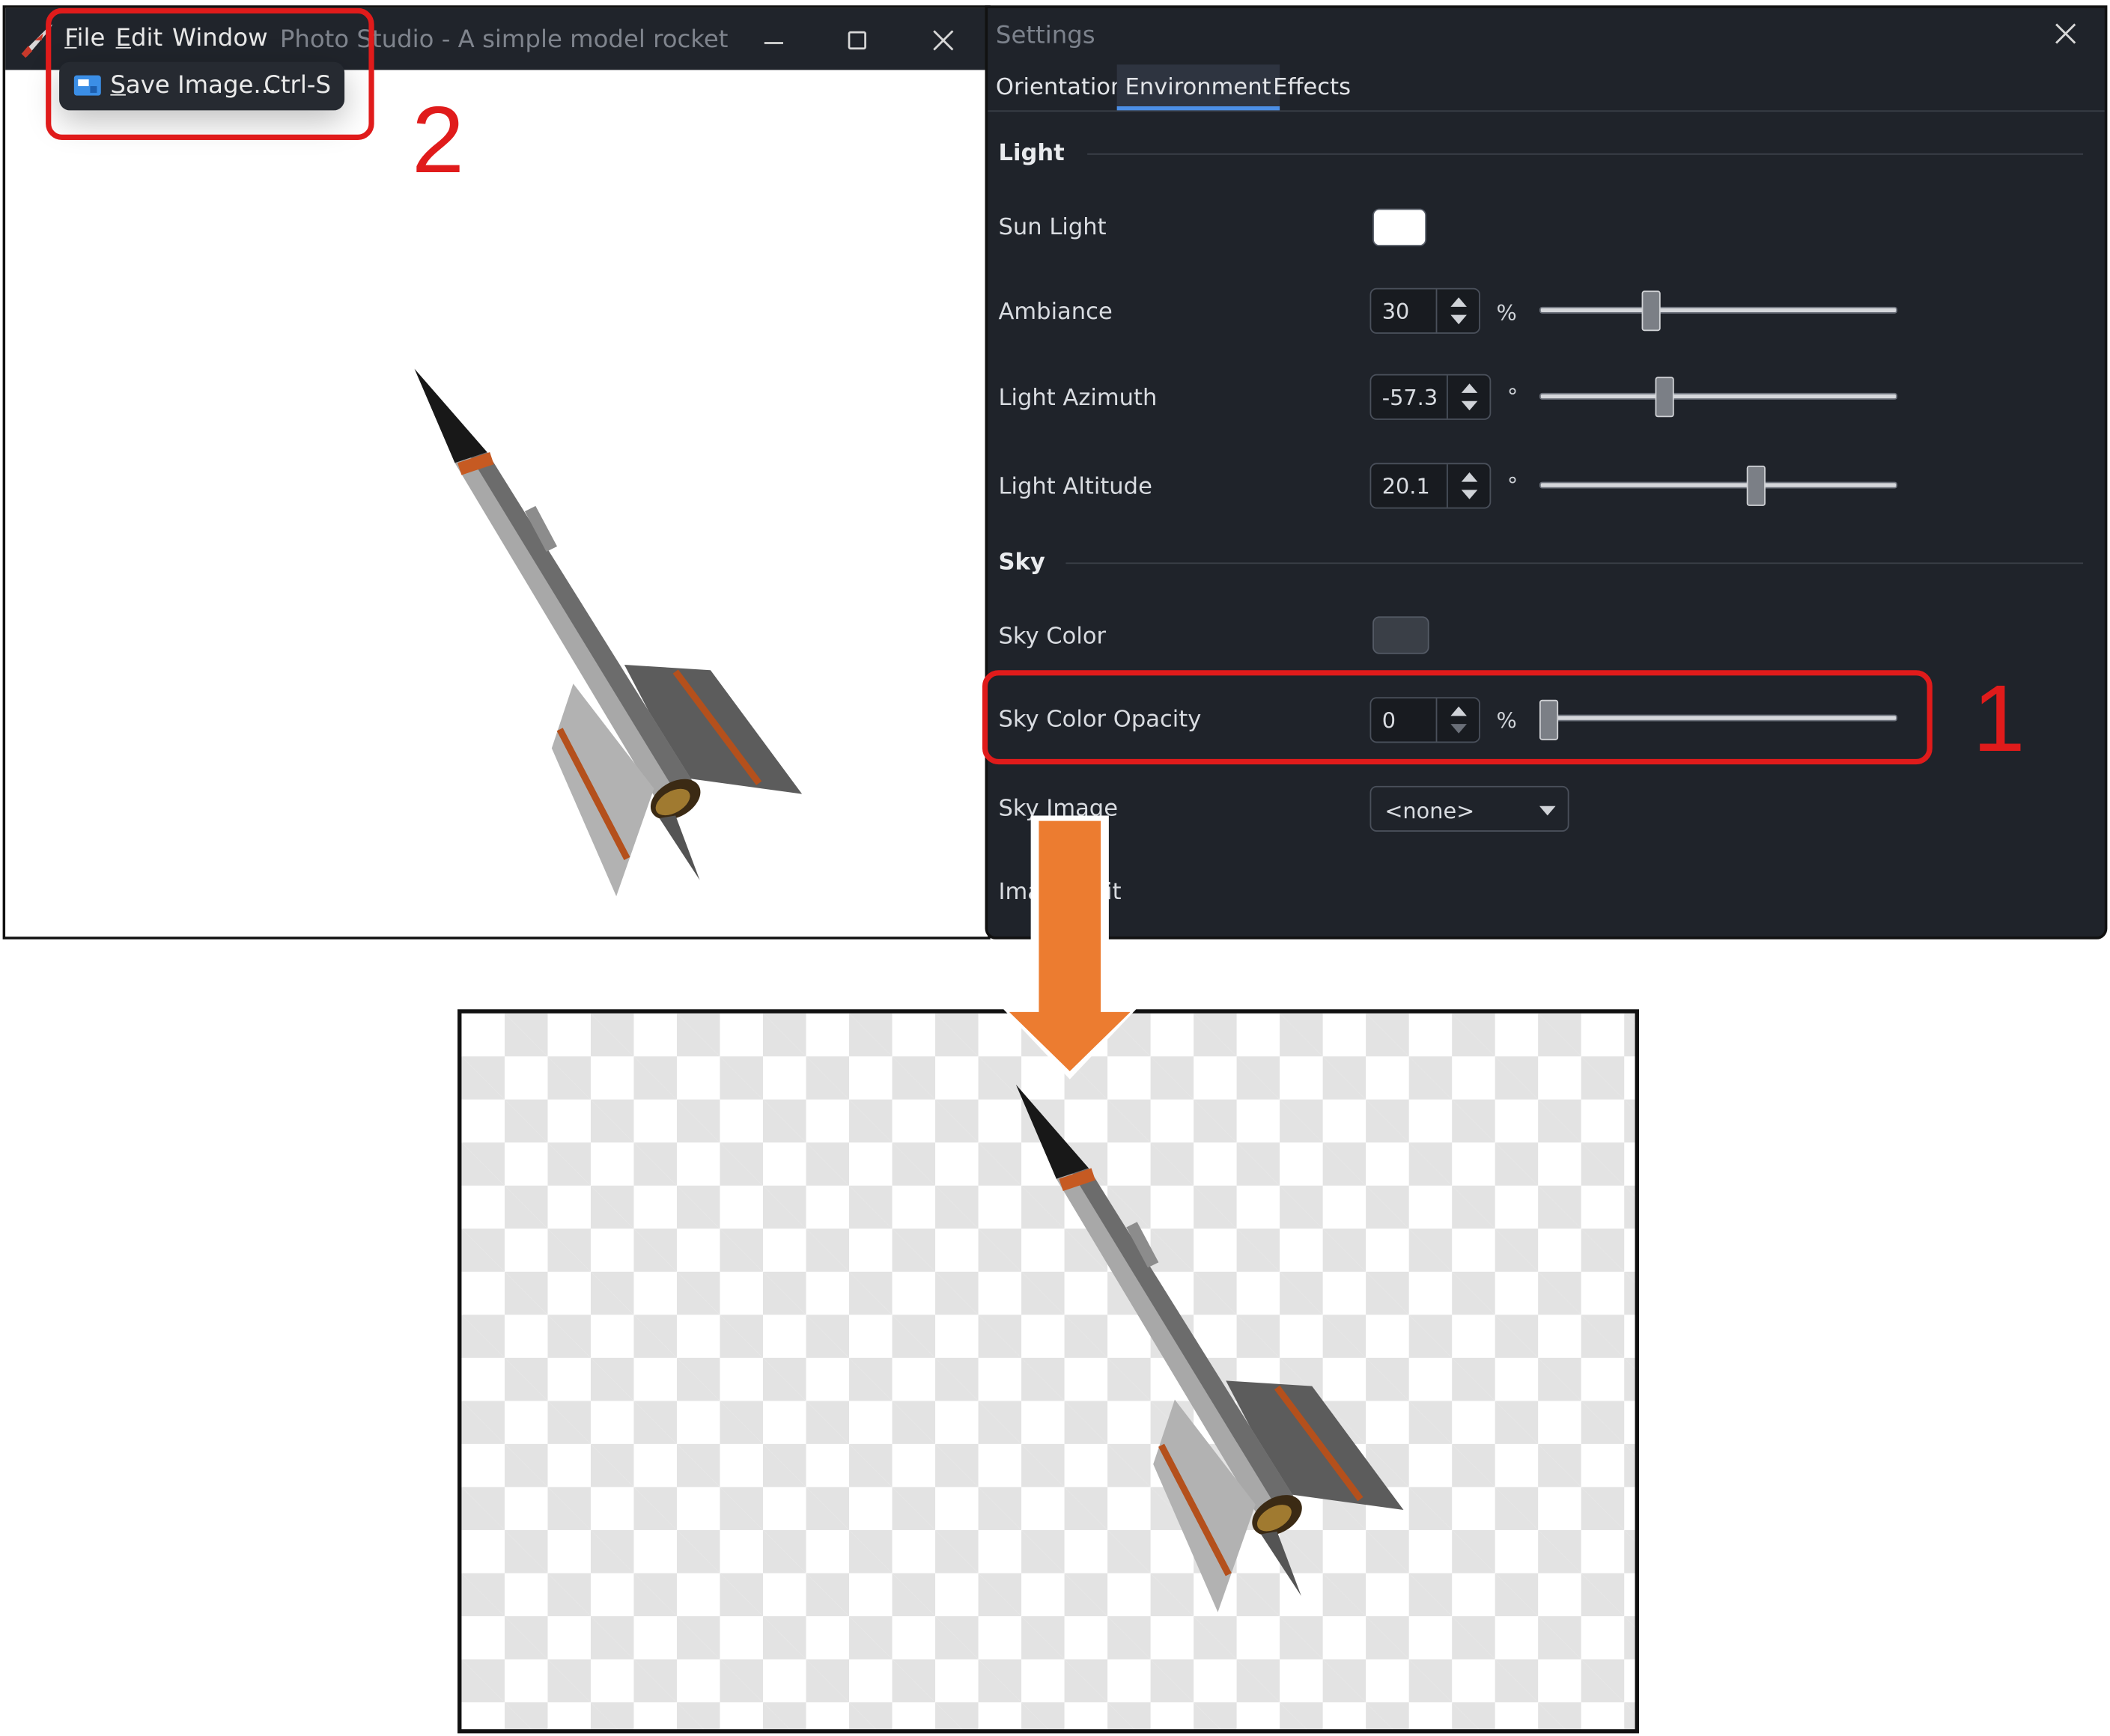 The image size is (2110, 1736). I want to click on altitude-slider-thumb, so click(1756, 485).